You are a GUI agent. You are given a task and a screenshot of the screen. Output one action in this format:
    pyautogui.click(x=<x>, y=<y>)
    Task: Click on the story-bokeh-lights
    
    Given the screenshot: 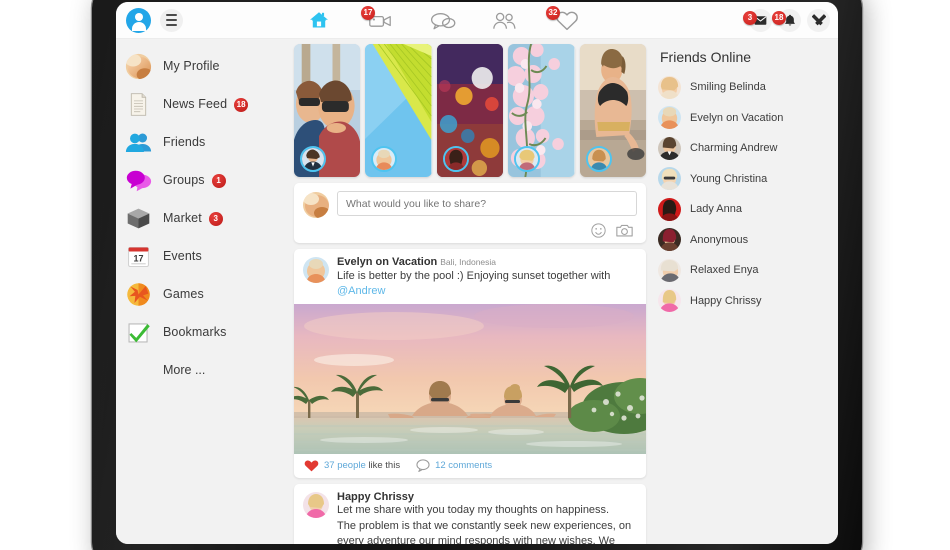 What is the action you would take?
    pyautogui.click(x=470, y=110)
    